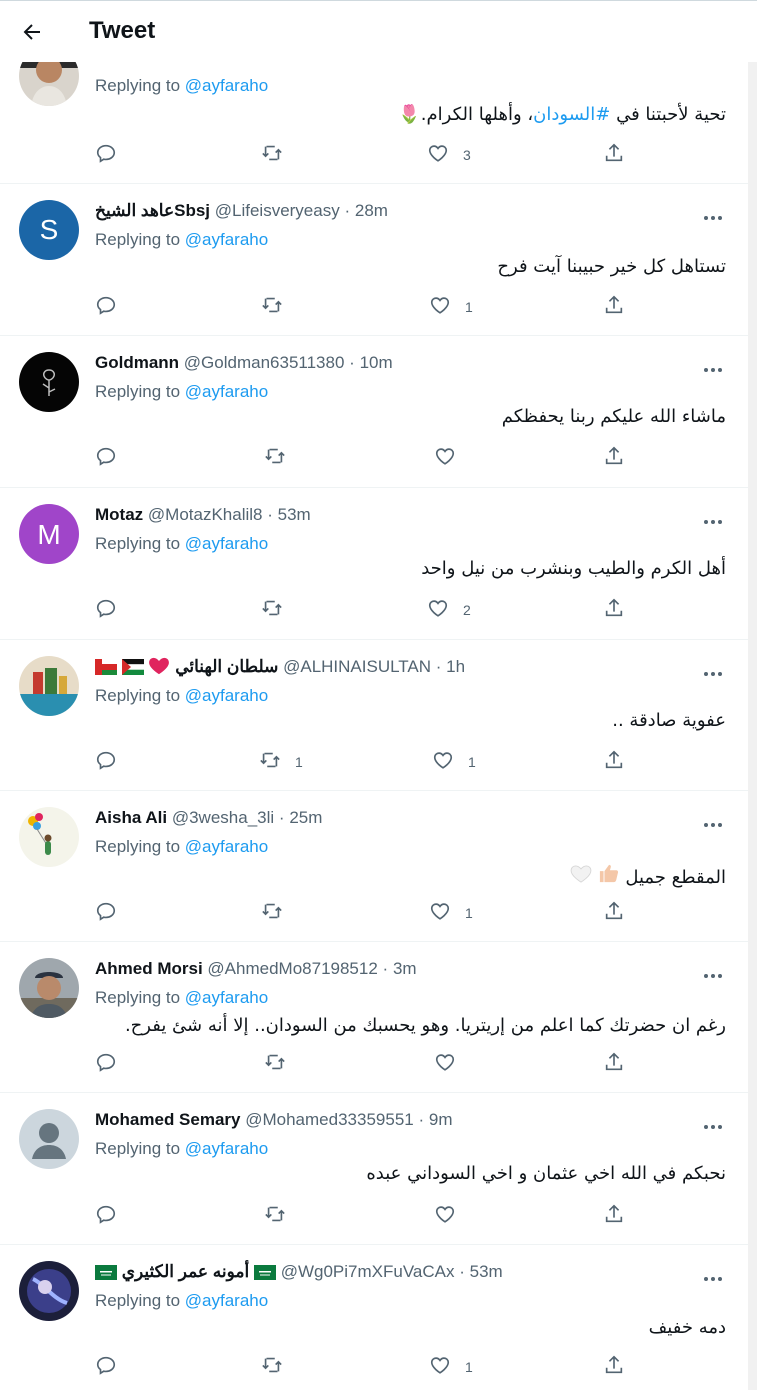 Image resolution: width=757 pixels, height=1390 pixels. Describe the element at coordinates (305, 817) in the screenshot. I see `timestamp: 25m` at that location.